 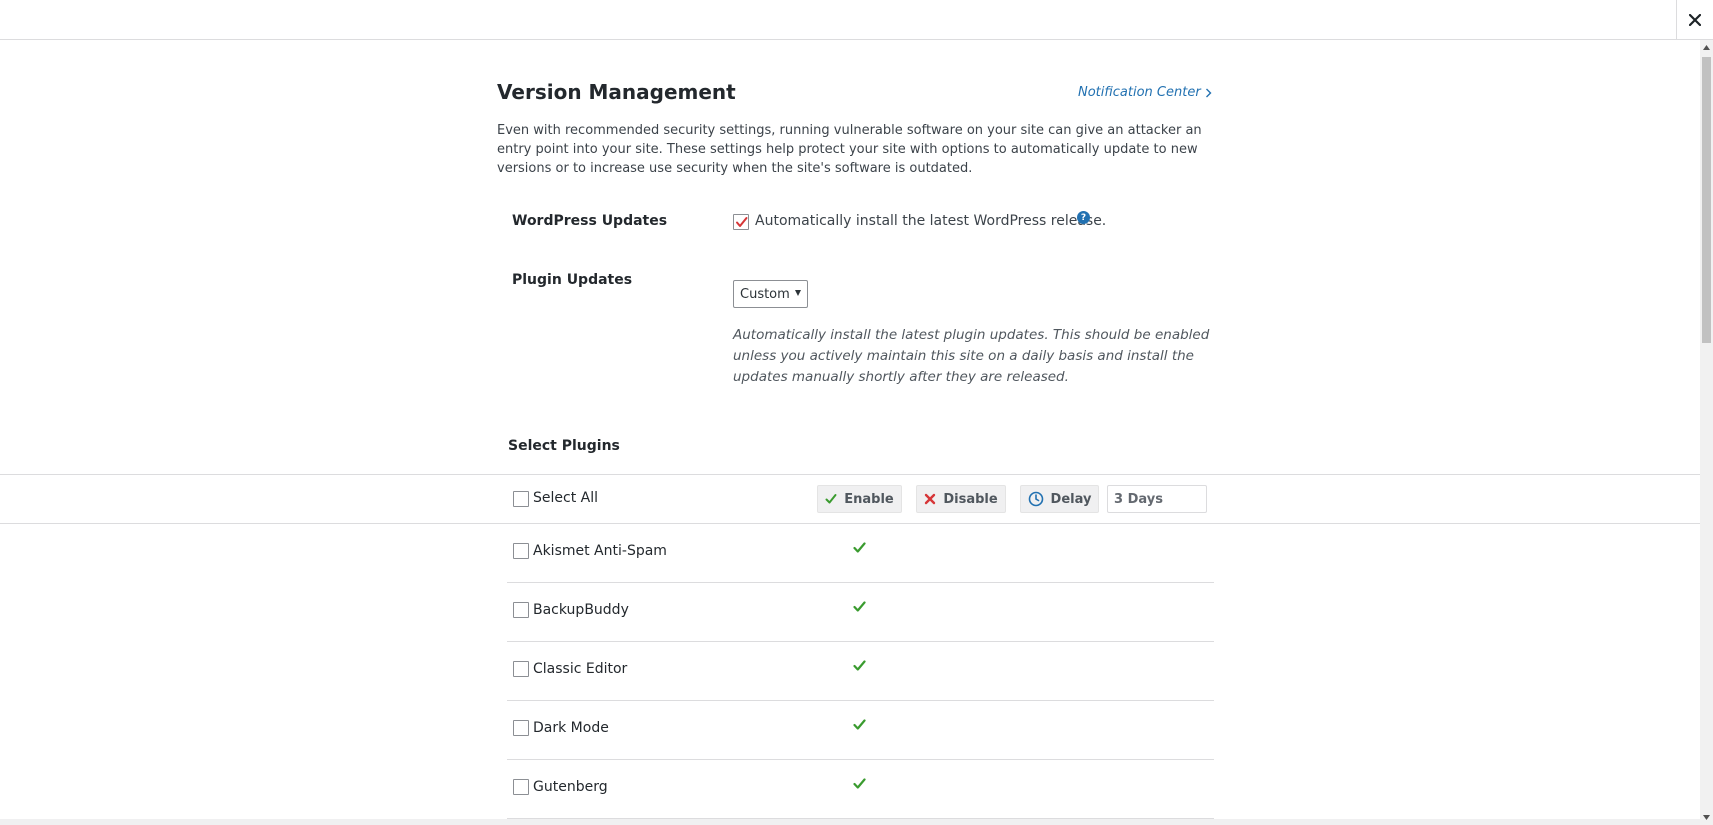 What do you see at coordinates (571, 728) in the screenshot?
I see `plugin-name: Dark Mode` at bounding box center [571, 728].